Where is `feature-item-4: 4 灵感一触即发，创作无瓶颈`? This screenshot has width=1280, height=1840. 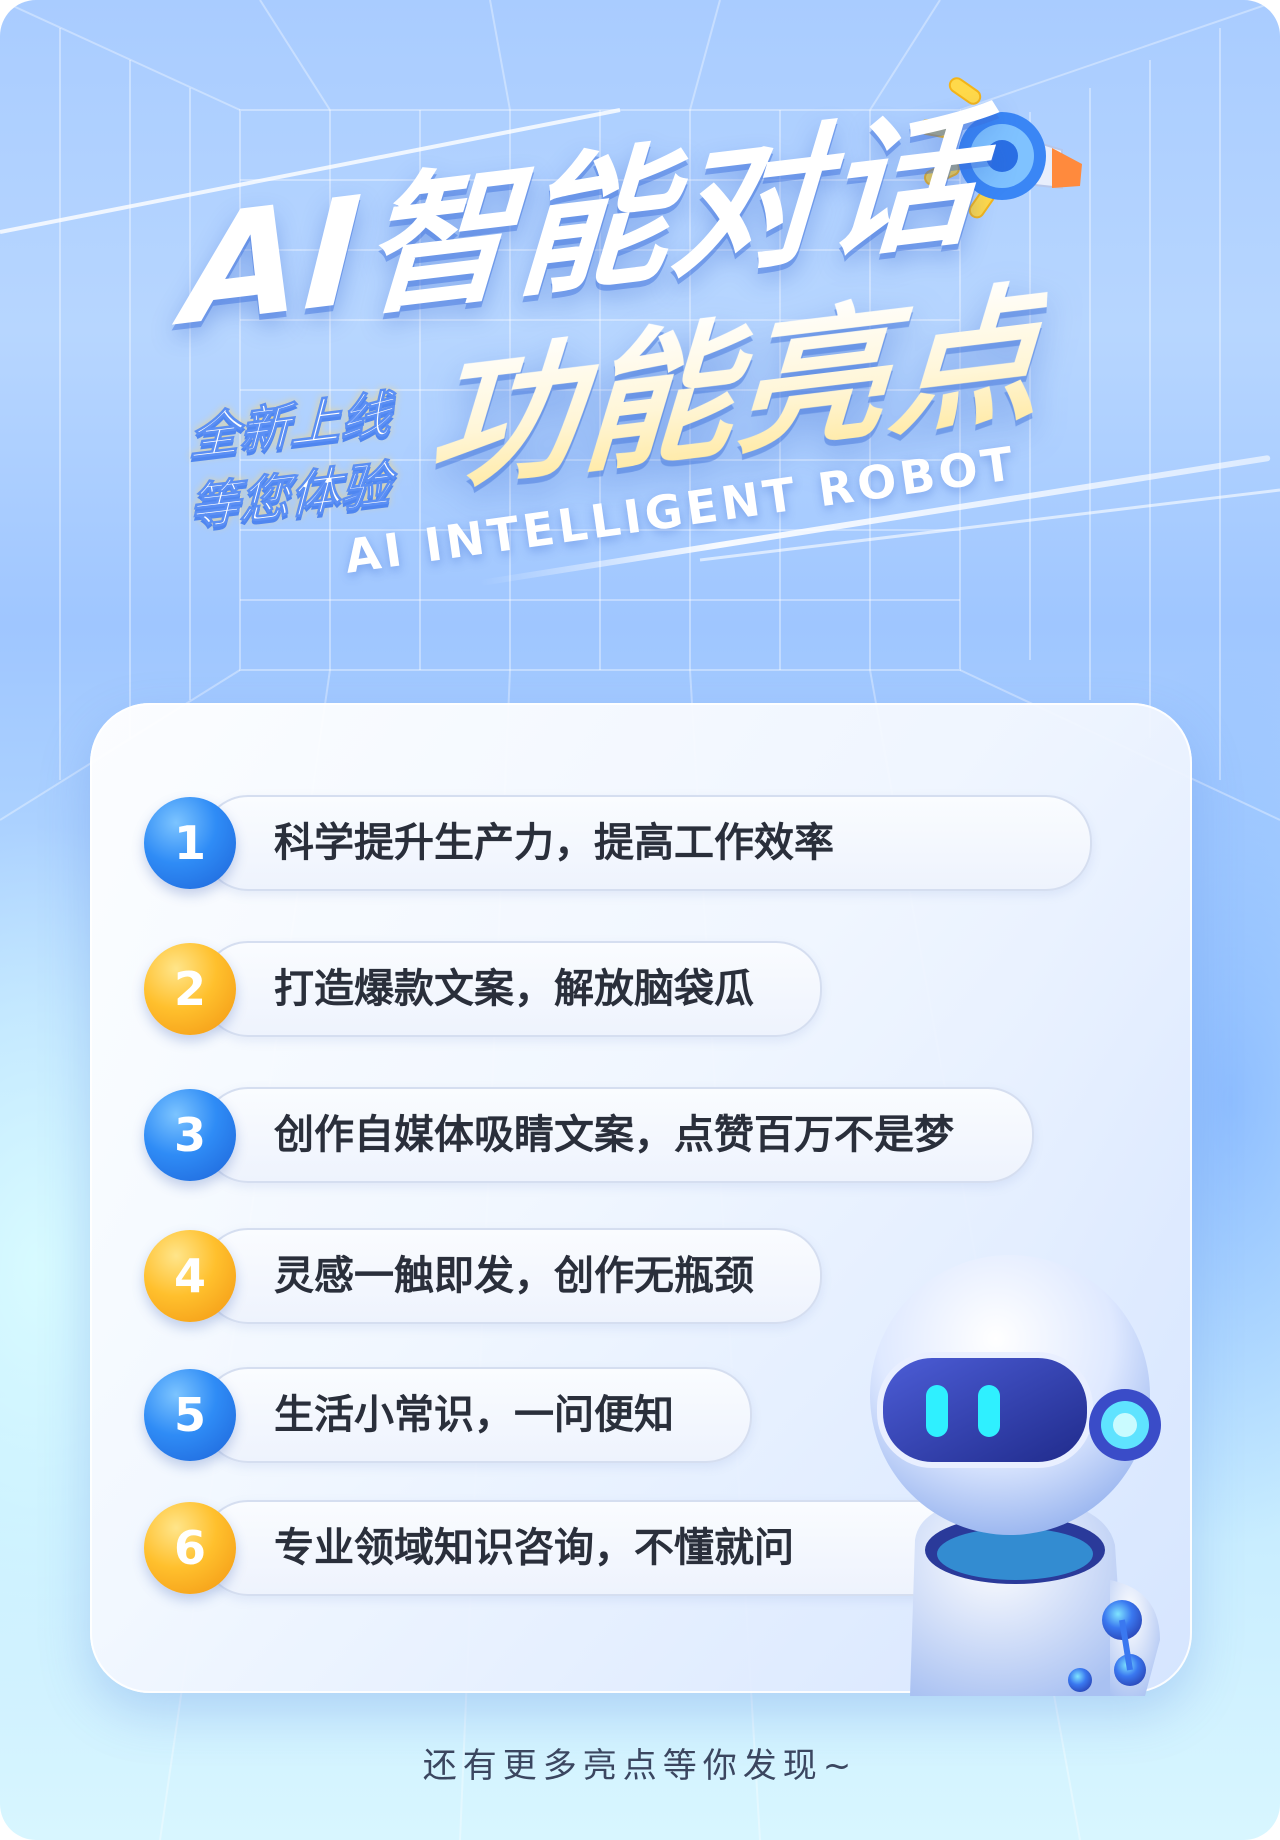
feature-item-4: 4 灵感一触即发，创作无瓶颈 is located at coordinates (494, 1276).